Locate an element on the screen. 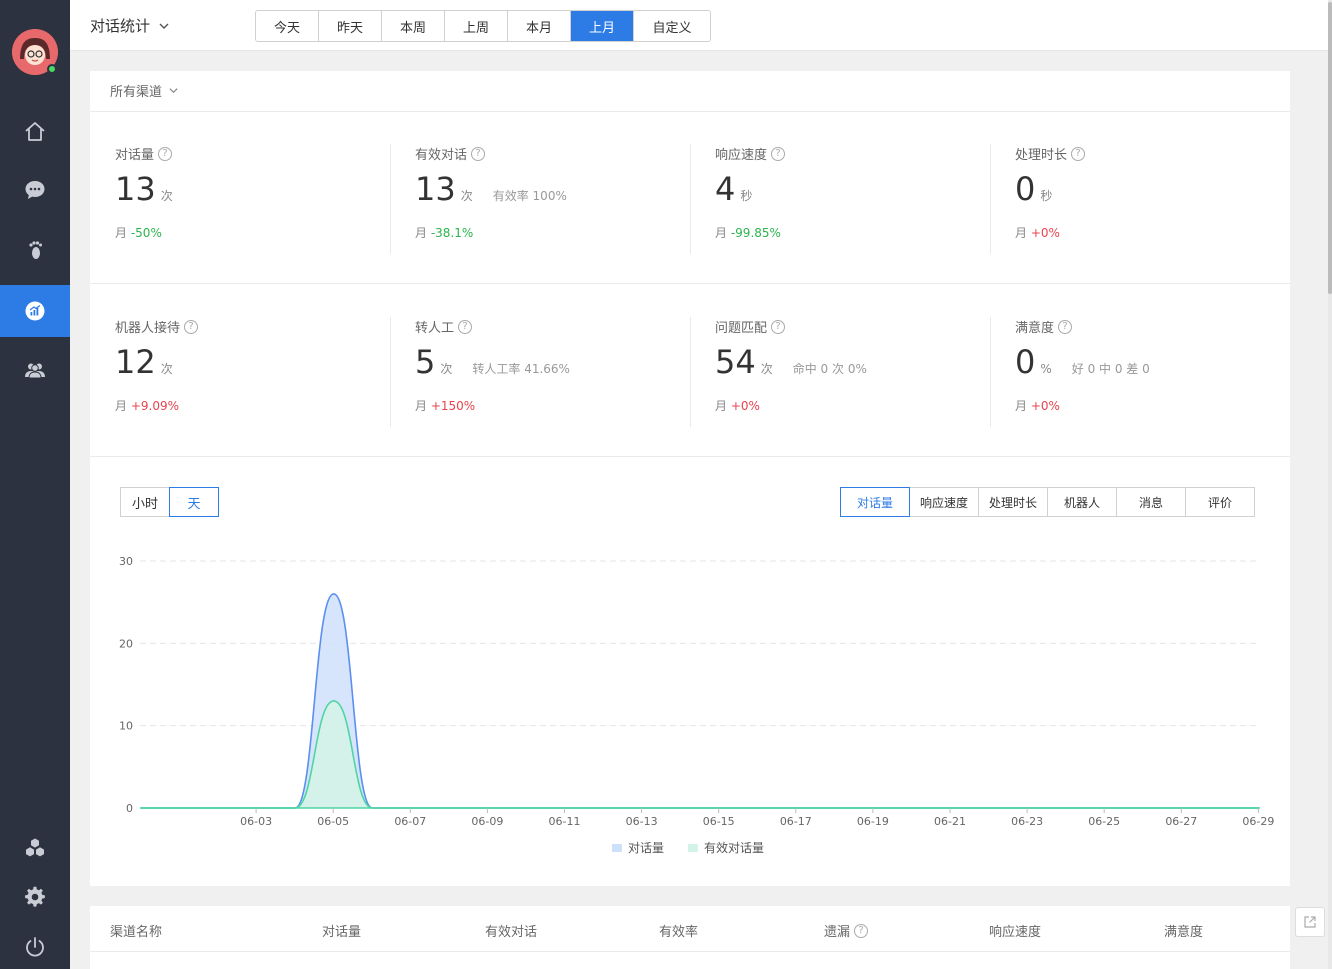 The height and width of the screenshot is (969, 1332). legend-item: 有效对话量 is located at coordinates (726, 847).